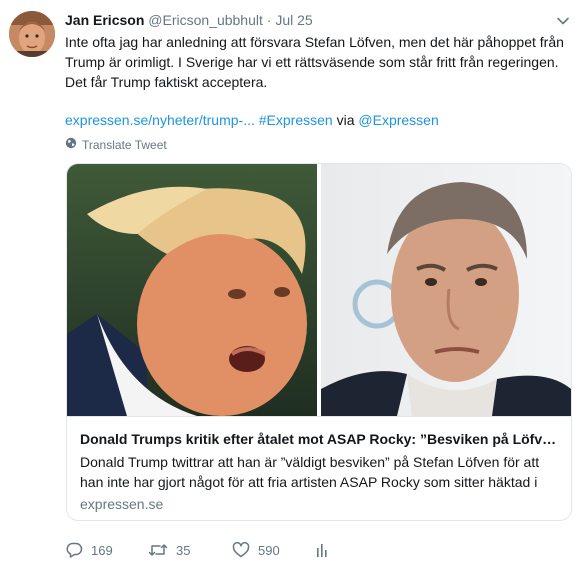 This screenshot has width=582, height=571. Describe the element at coordinates (398, 120) in the screenshot. I see `mention-link: @Expressen` at that location.